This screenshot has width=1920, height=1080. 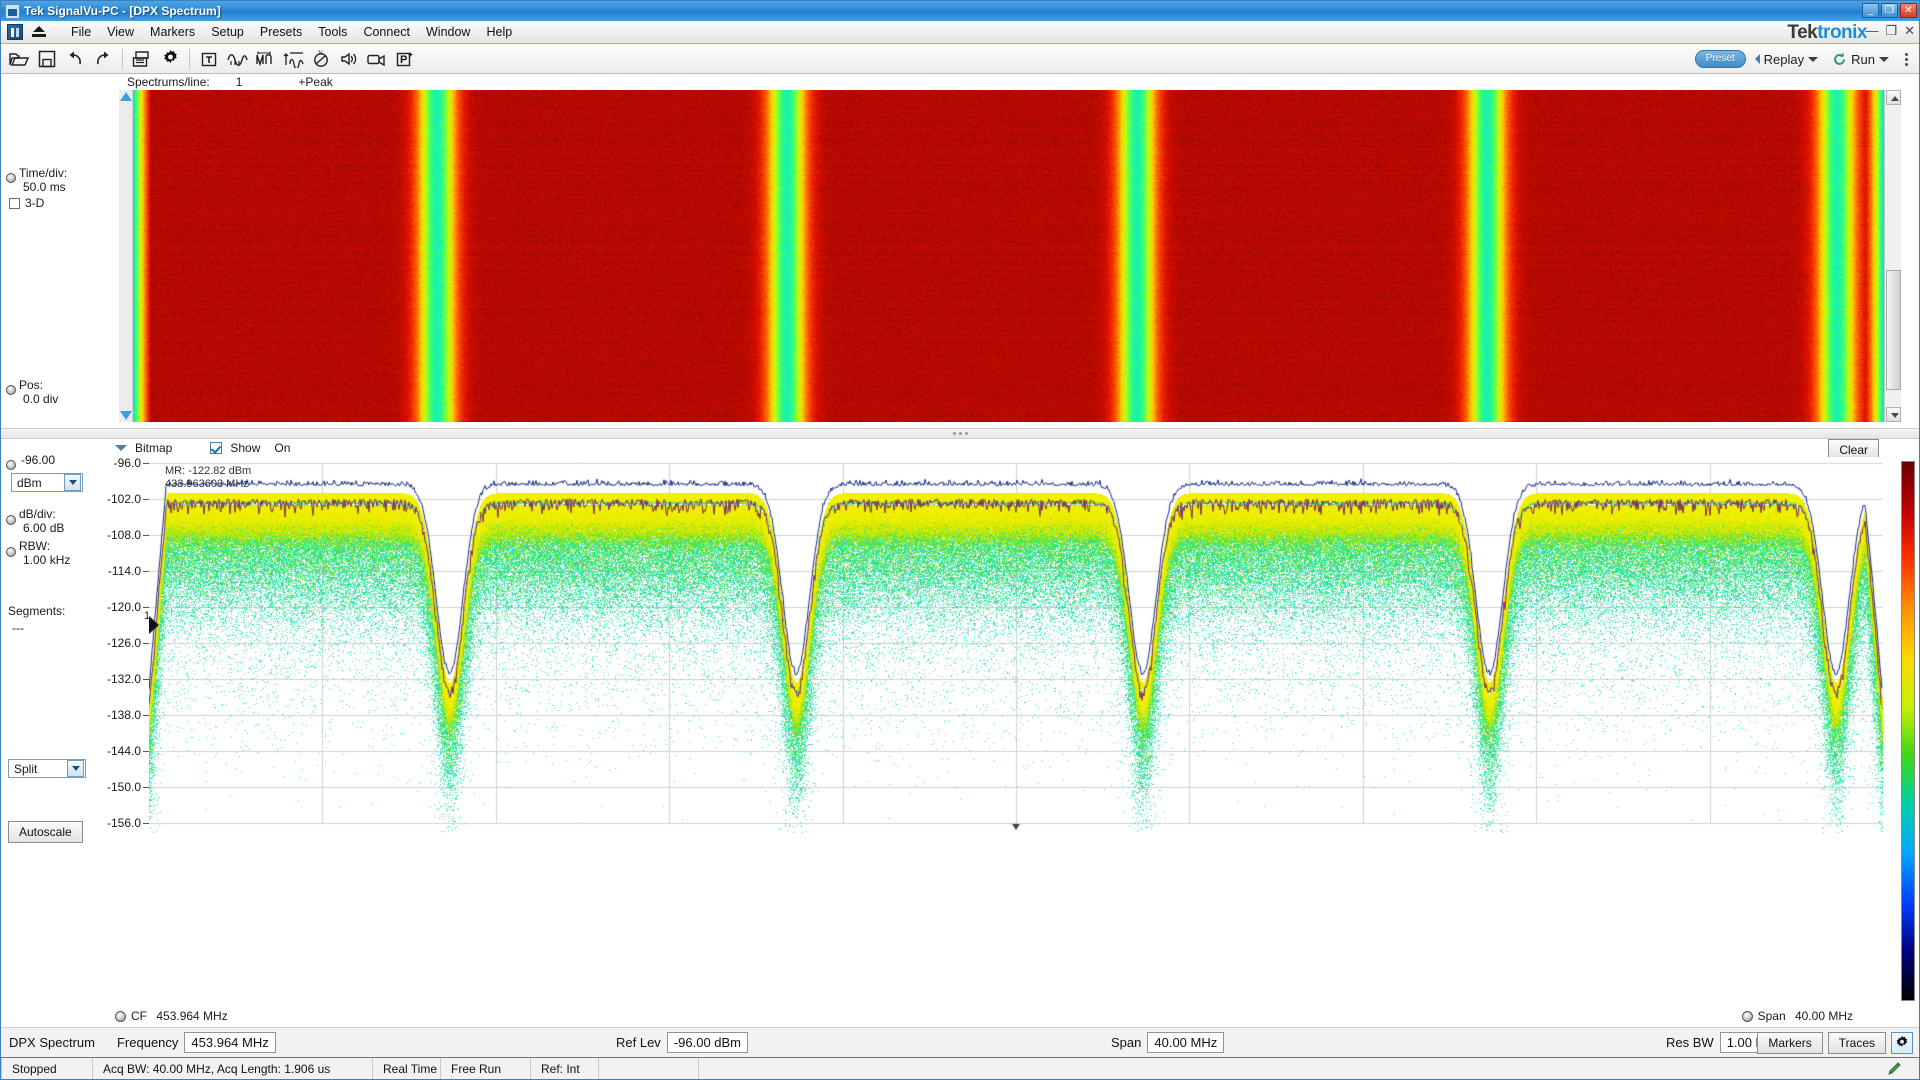 I want to click on toolbar-right-controls: Preset Replay Run, so click(x=1804, y=59).